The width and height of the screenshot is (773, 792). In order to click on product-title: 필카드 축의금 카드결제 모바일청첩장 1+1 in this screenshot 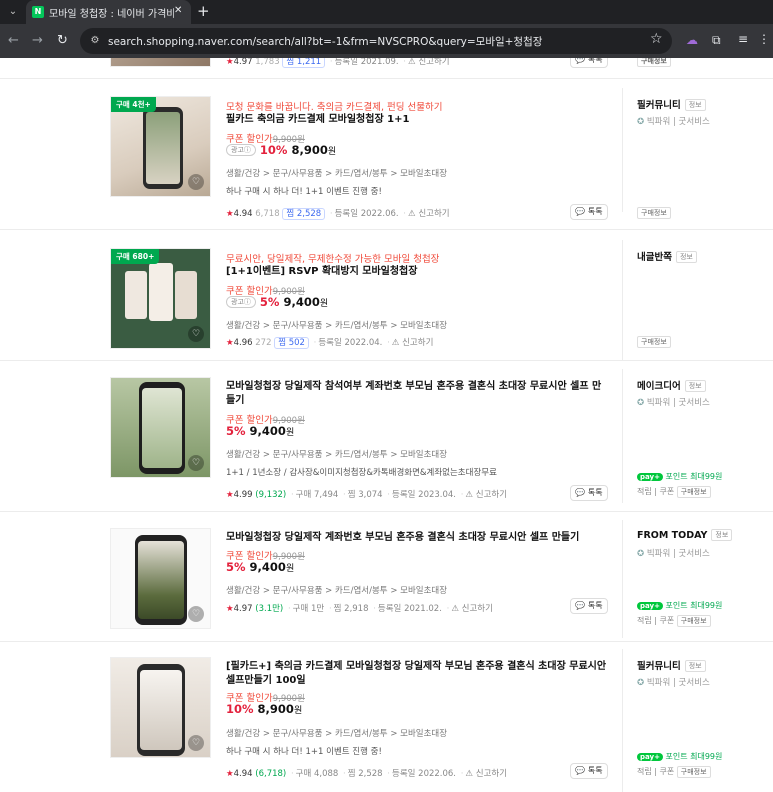, I will do `click(418, 120)`.